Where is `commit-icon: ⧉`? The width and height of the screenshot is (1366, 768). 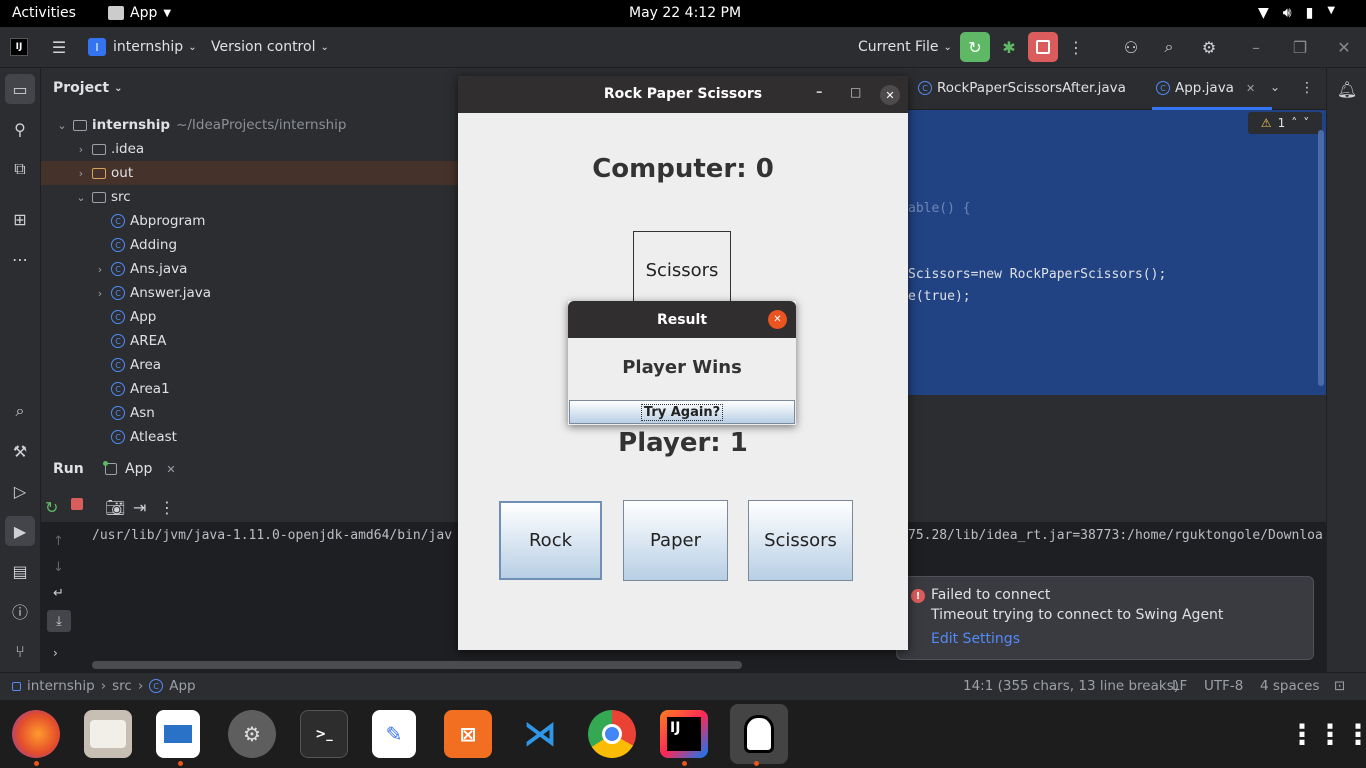
commit-icon: ⧉ is located at coordinates (20, 169).